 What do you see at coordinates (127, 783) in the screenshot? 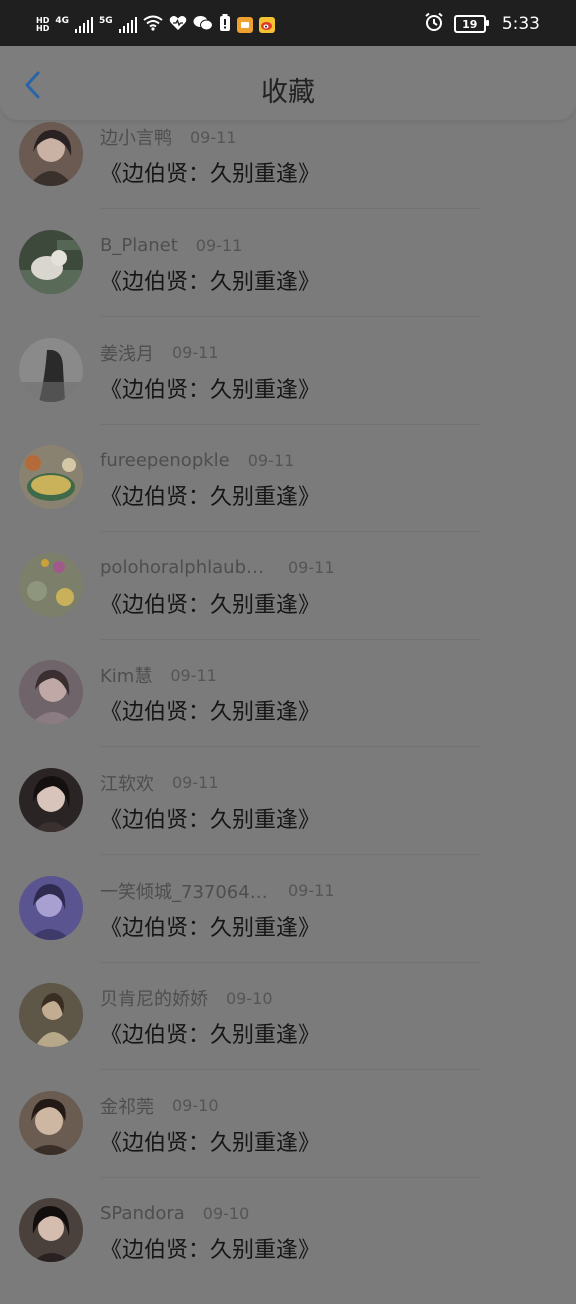
I see `user-name: 江软欢` at bounding box center [127, 783].